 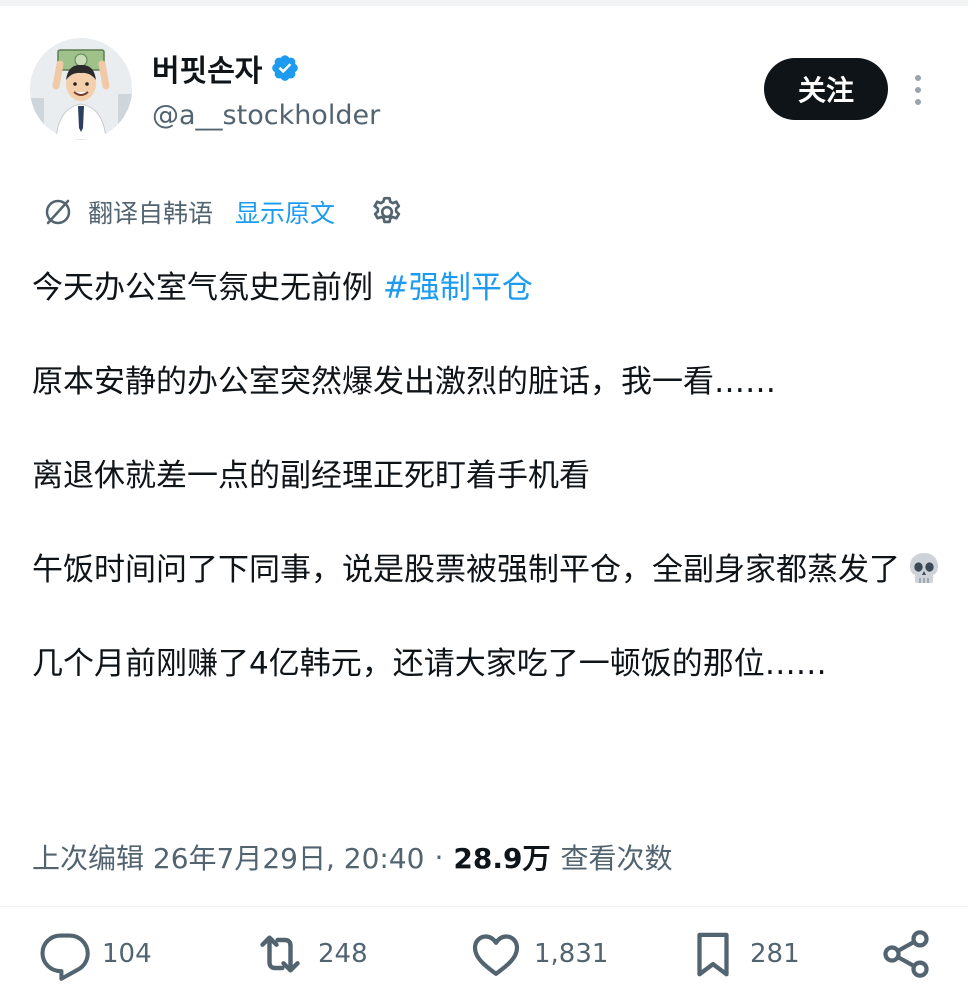 What do you see at coordinates (310, 954) in the screenshot?
I see `retweet-button: 248` at bounding box center [310, 954].